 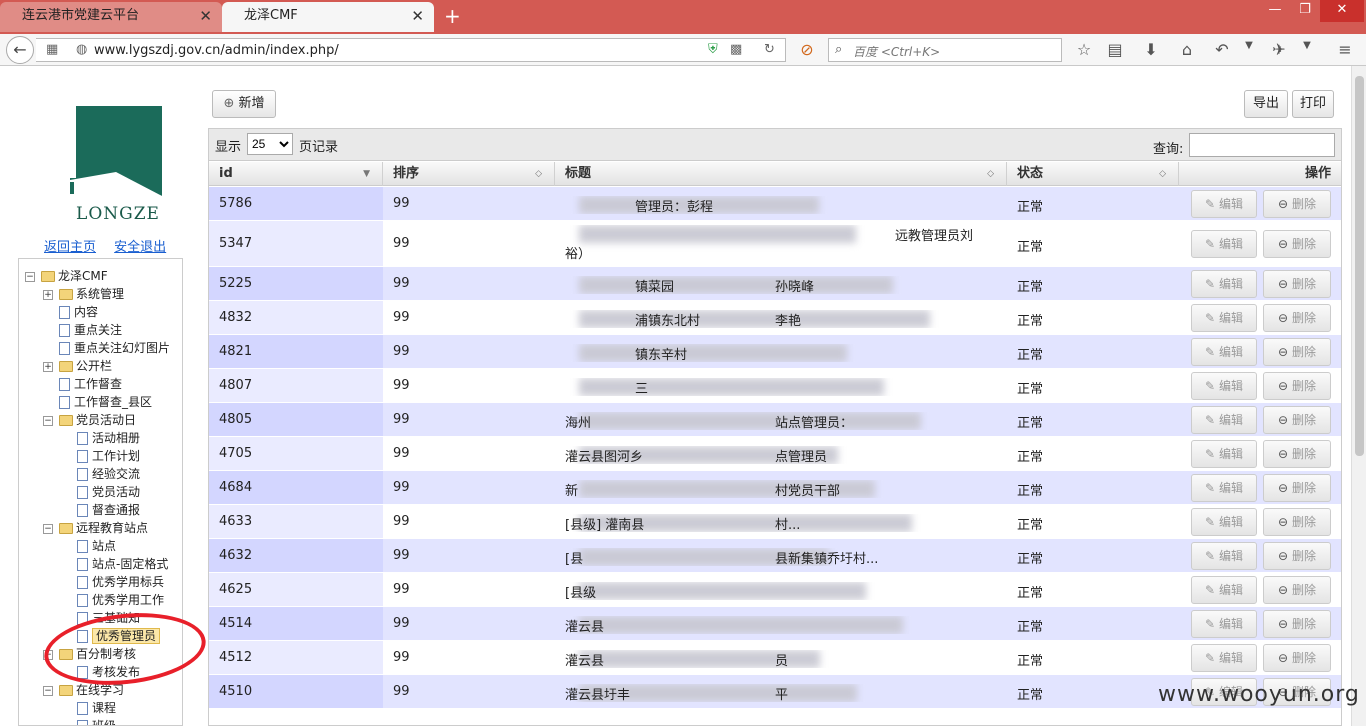 I want to click on tree-node: 党员活动, so click(x=108, y=492).